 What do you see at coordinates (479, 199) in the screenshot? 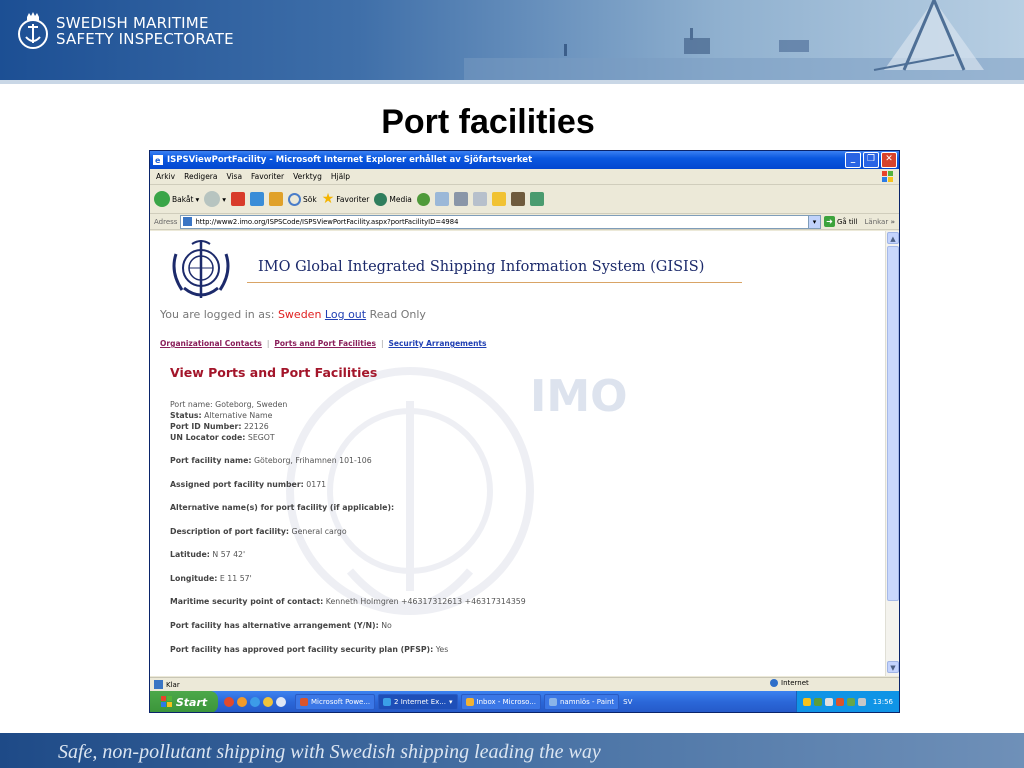
I see `edit-icon` at bounding box center [479, 199].